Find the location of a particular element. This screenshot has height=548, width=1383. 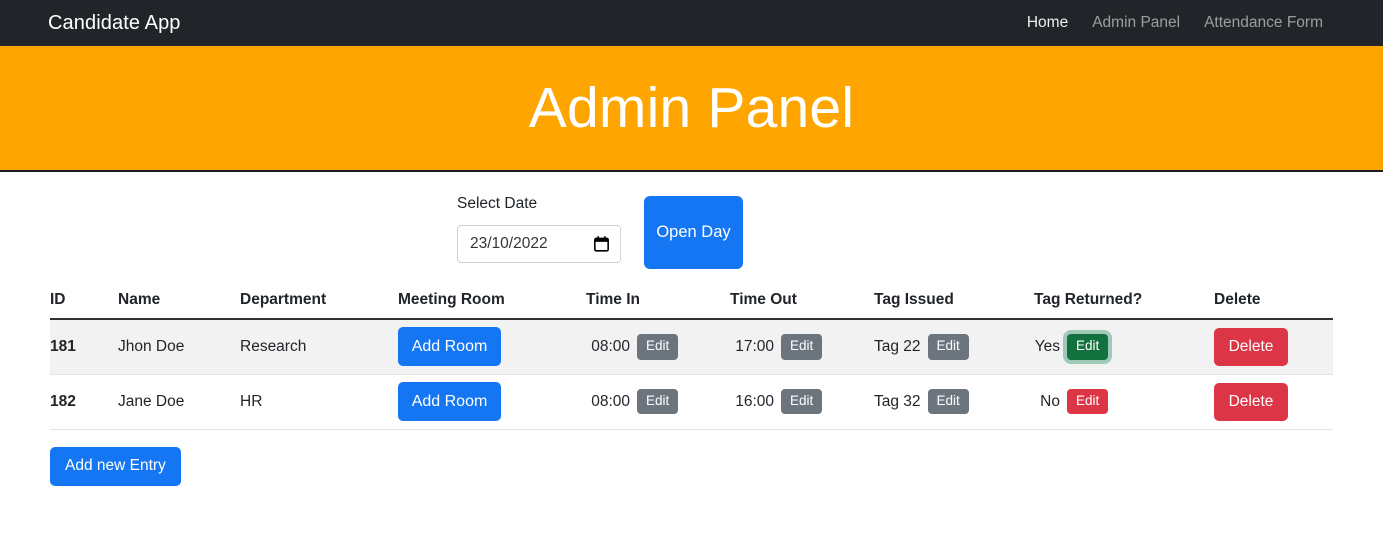

cell-tag-issued: Tag 32 Edit is located at coordinates (954, 402).